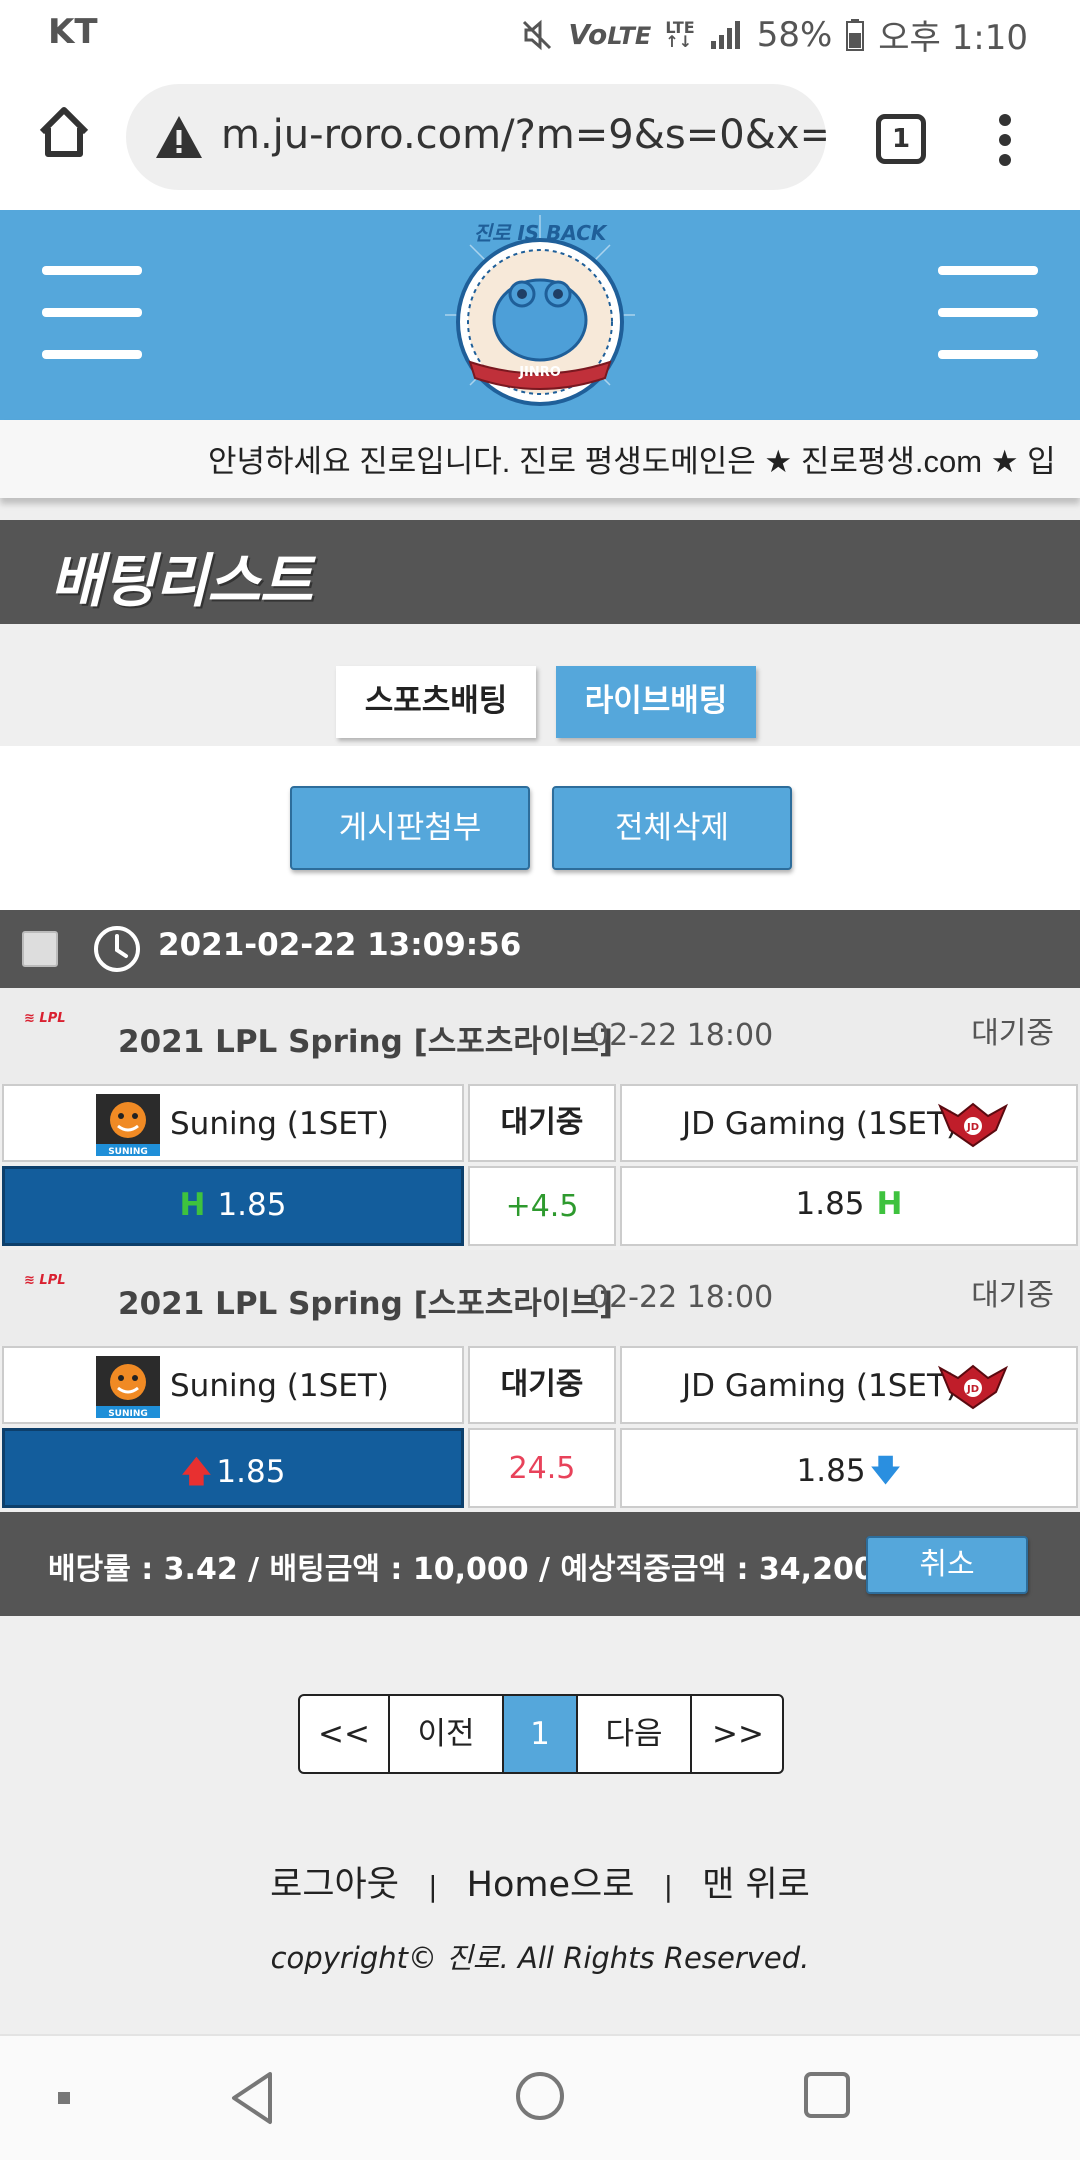  What do you see at coordinates (523, 135) in the screenshot?
I see `url-text: m.ju-roro.com/?m=9&s=0&x=` at bounding box center [523, 135].